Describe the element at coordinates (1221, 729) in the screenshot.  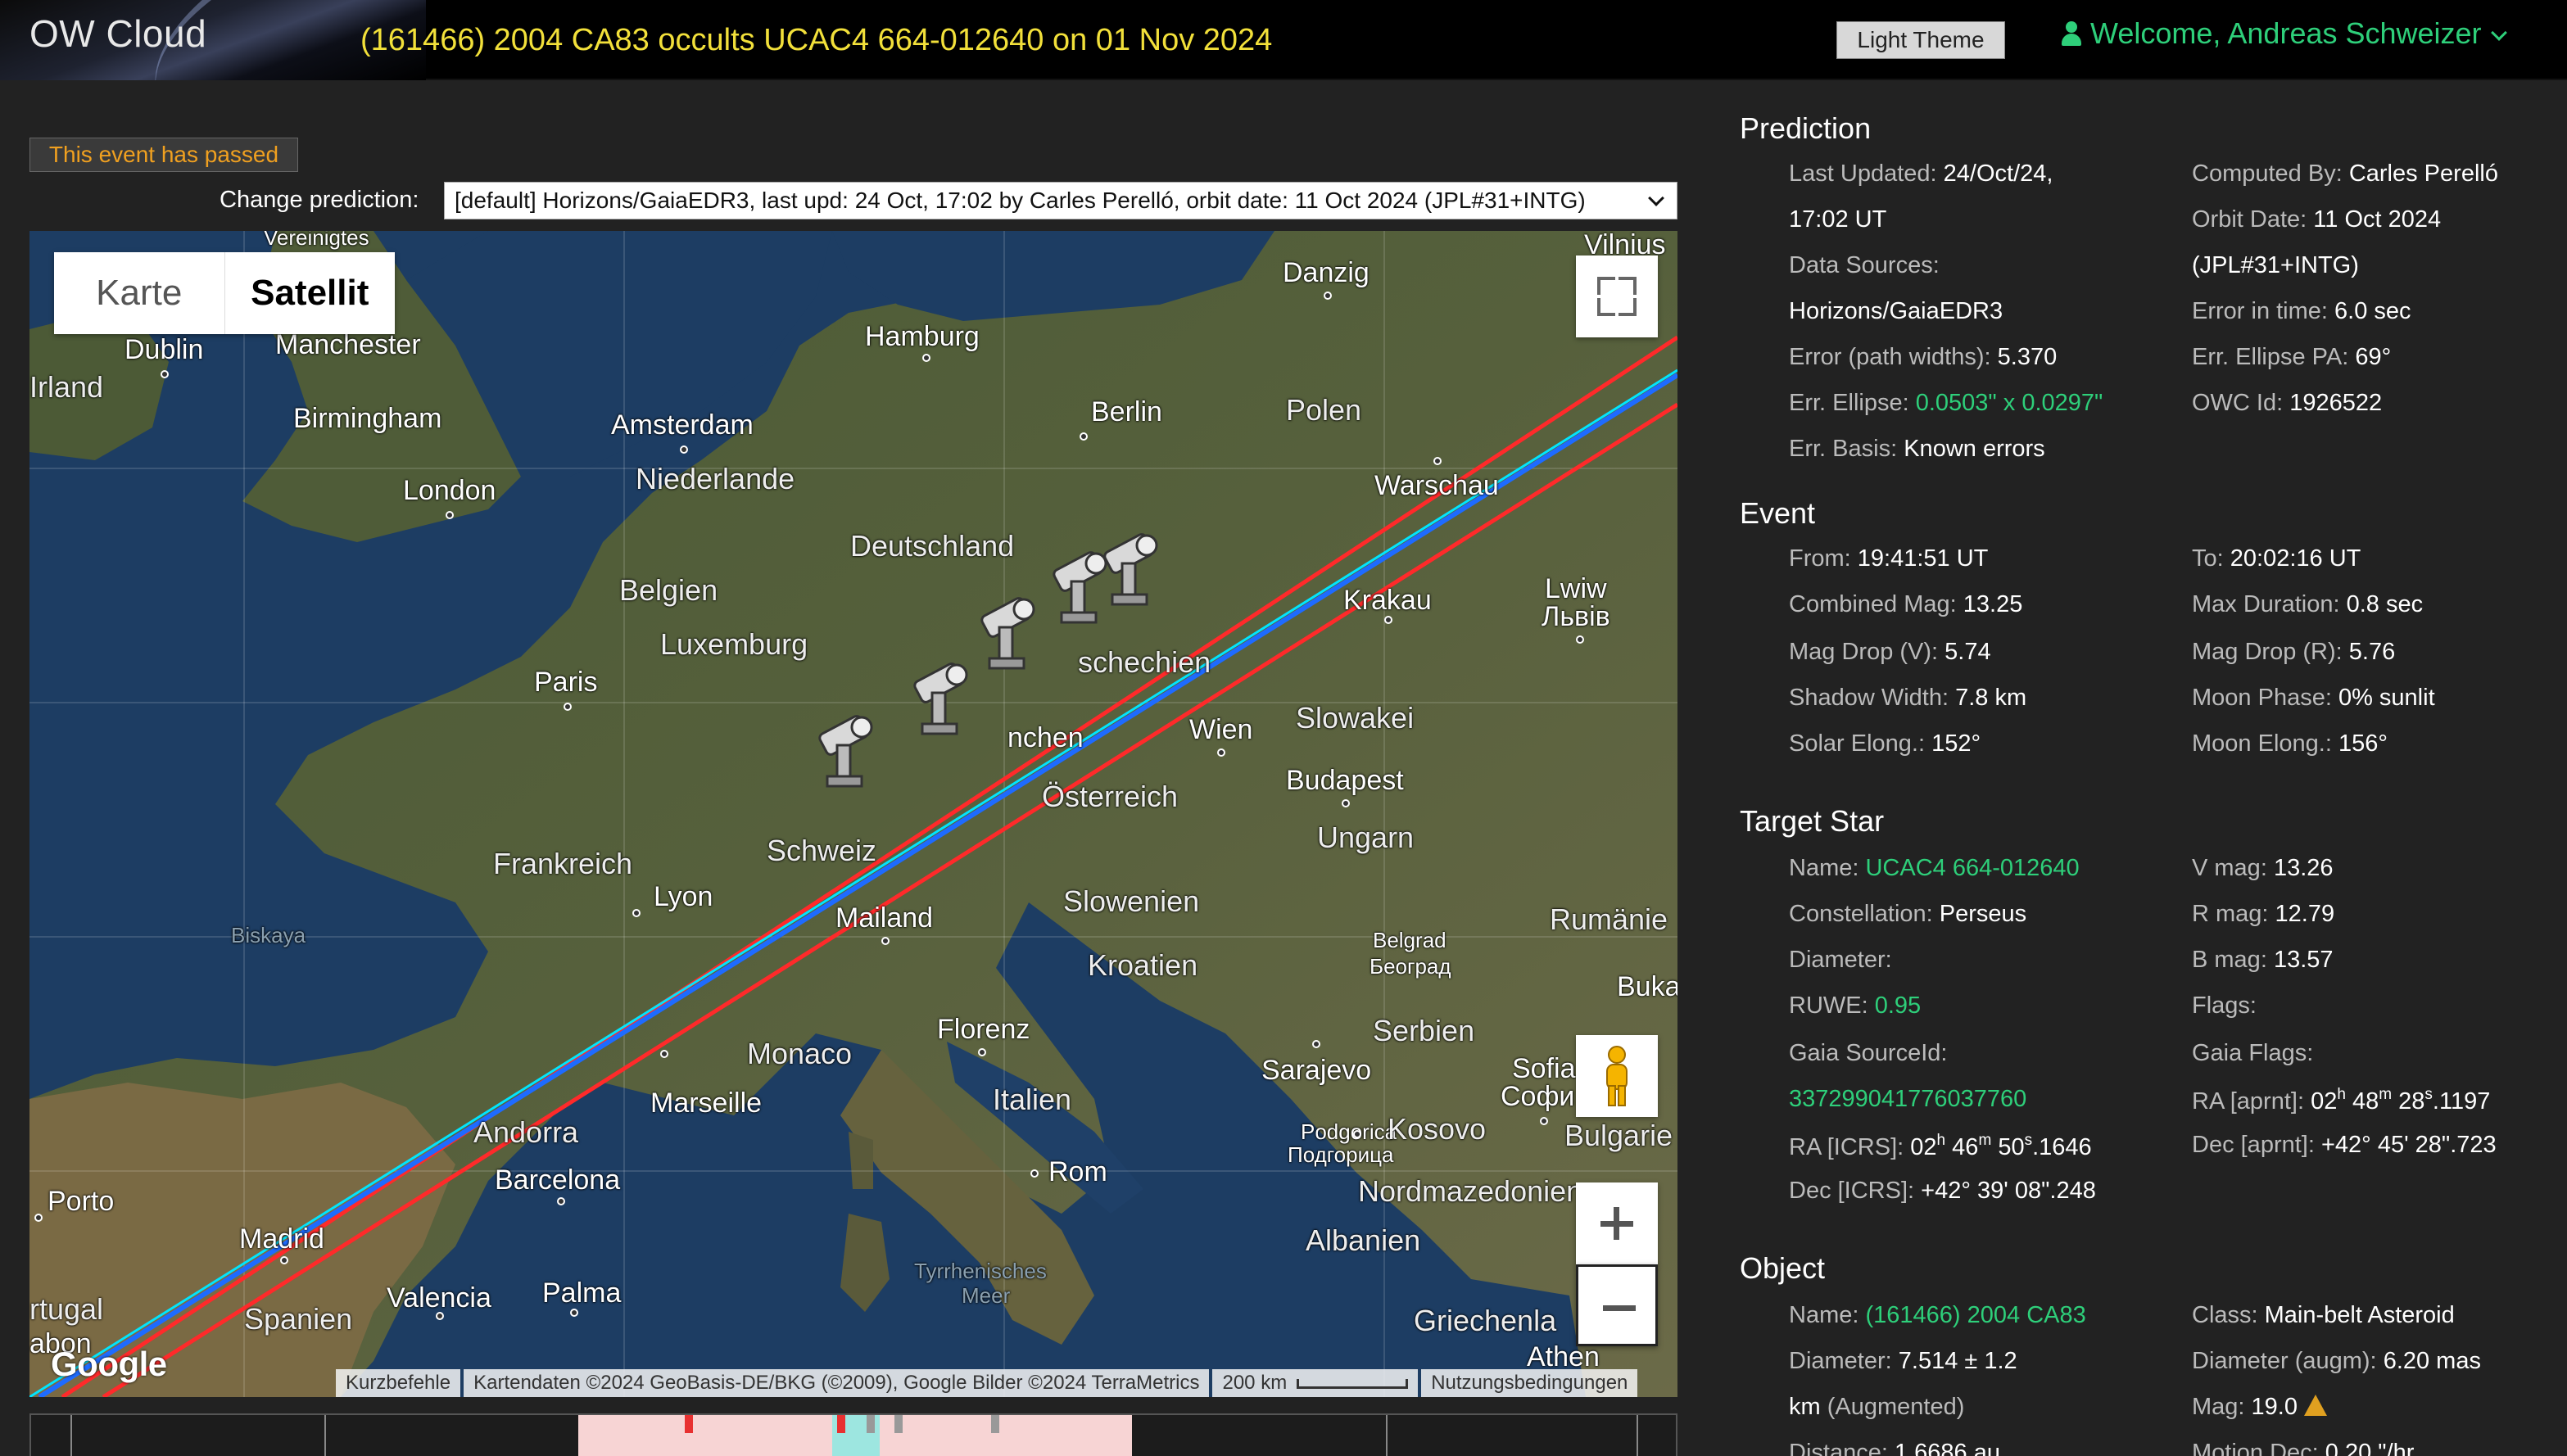
I see `map-label: Wien` at that location.